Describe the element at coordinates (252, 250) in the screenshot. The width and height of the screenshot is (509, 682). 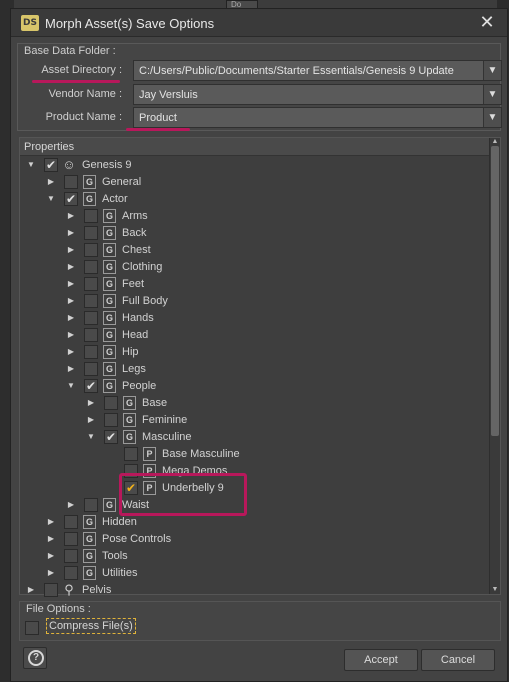
I see `tree-row: ▶ G Chest` at that location.